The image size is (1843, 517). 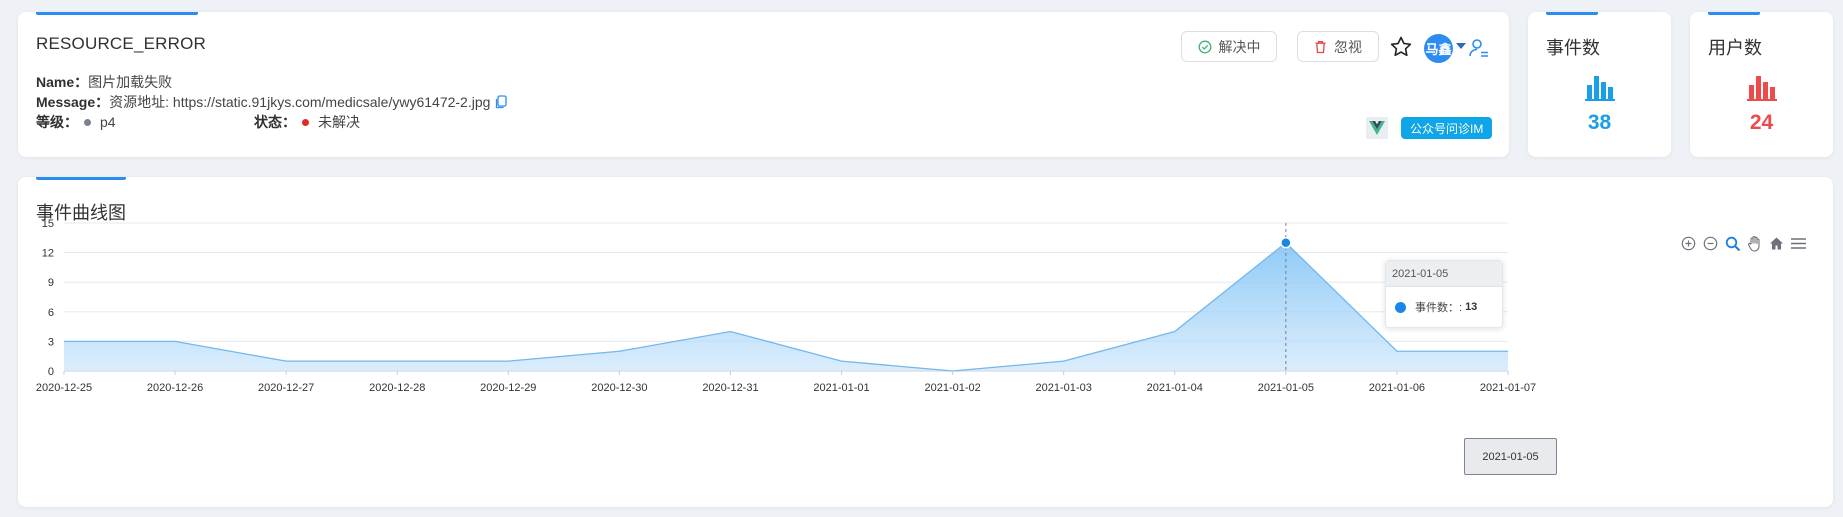 What do you see at coordinates (51, 342) in the screenshot?
I see `y-tick-label: 3` at bounding box center [51, 342].